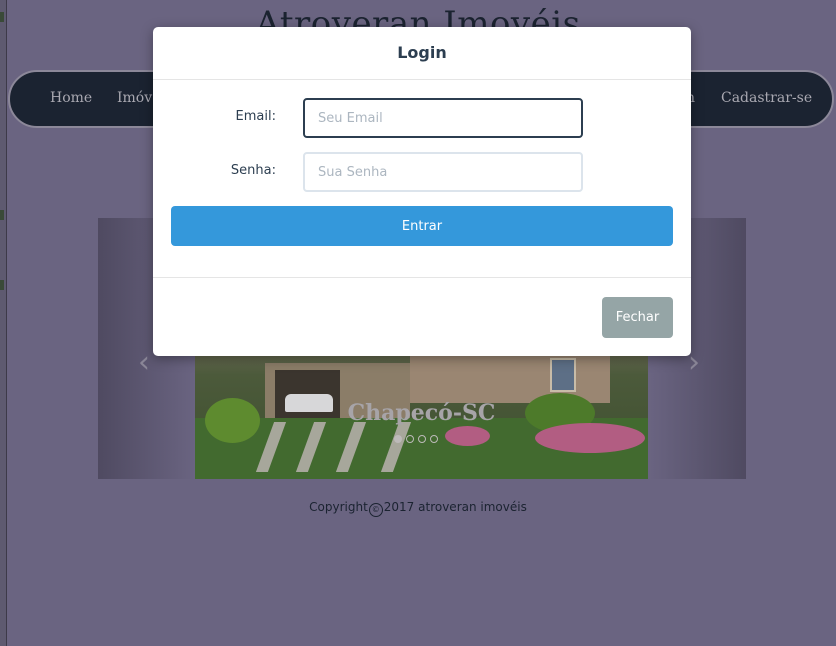 Image resolution: width=836 pixels, height=646 pixels. What do you see at coordinates (338, 507) in the screenshot?
I see `copyright-prefix: Copyright` at bounding box center [338, 507].